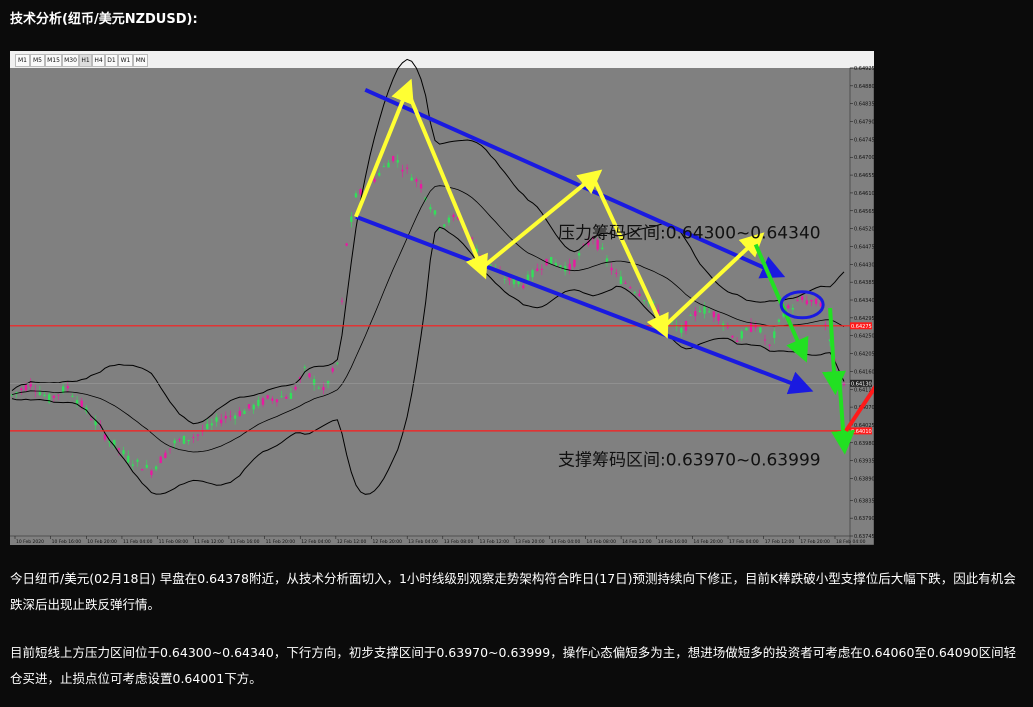 Image resolution: width=1033 pixels, height=707 pixels. Describe the element at coordinates (815, 542) in the screenshot. I see `time-tick-label: 17 Feb 20:00` at that location.